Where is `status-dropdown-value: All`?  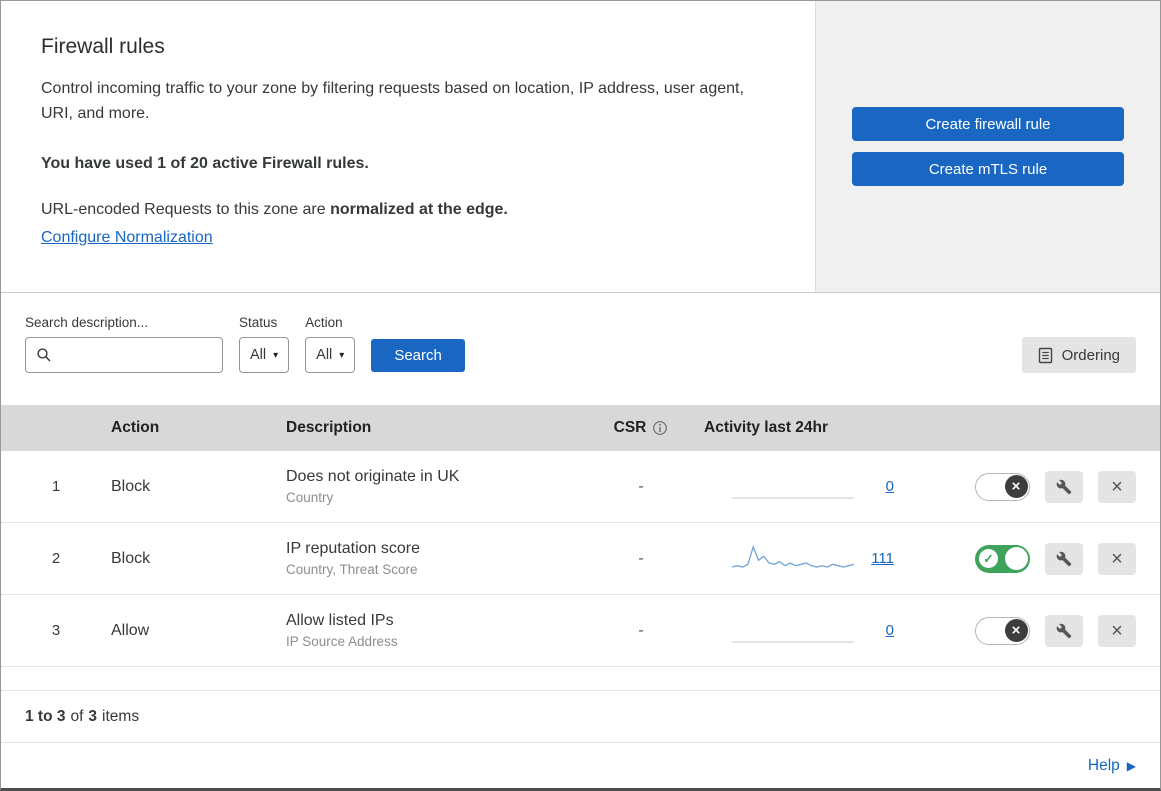
status-dropdown-value: All is located at coordinates (258, 355).